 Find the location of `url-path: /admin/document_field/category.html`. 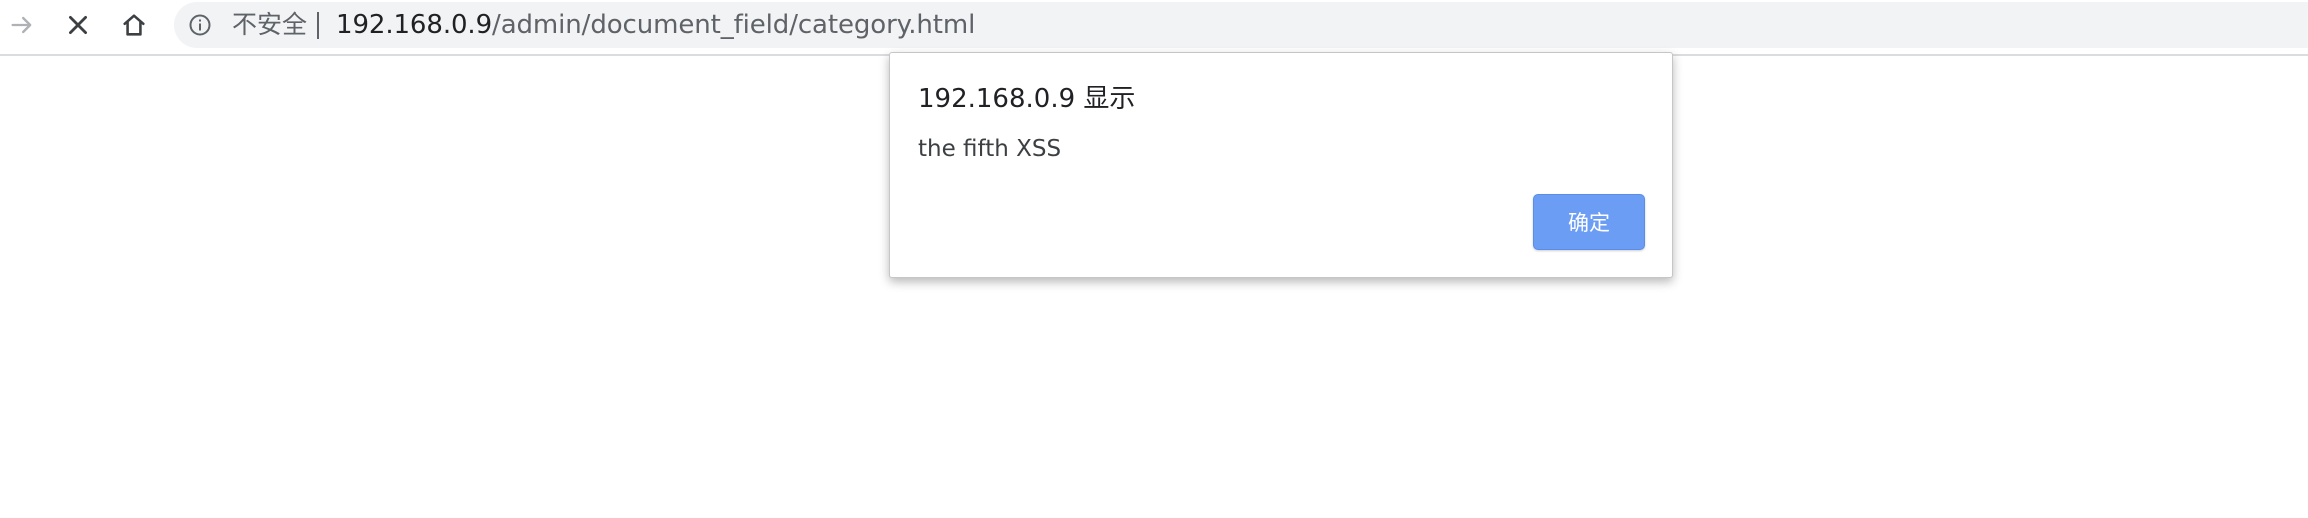

url-path: /admin/document_field/category.html is located at coordinates (734, 25).